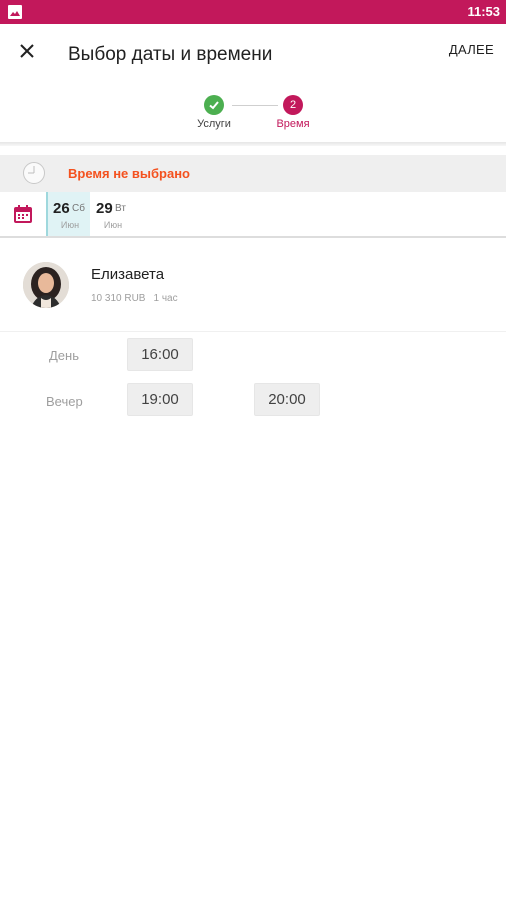 This screenshot has width=506, height=900. Describe the element at coordinates (483, 11) in the screenshot. I see `status-time: 11:53` at that location.